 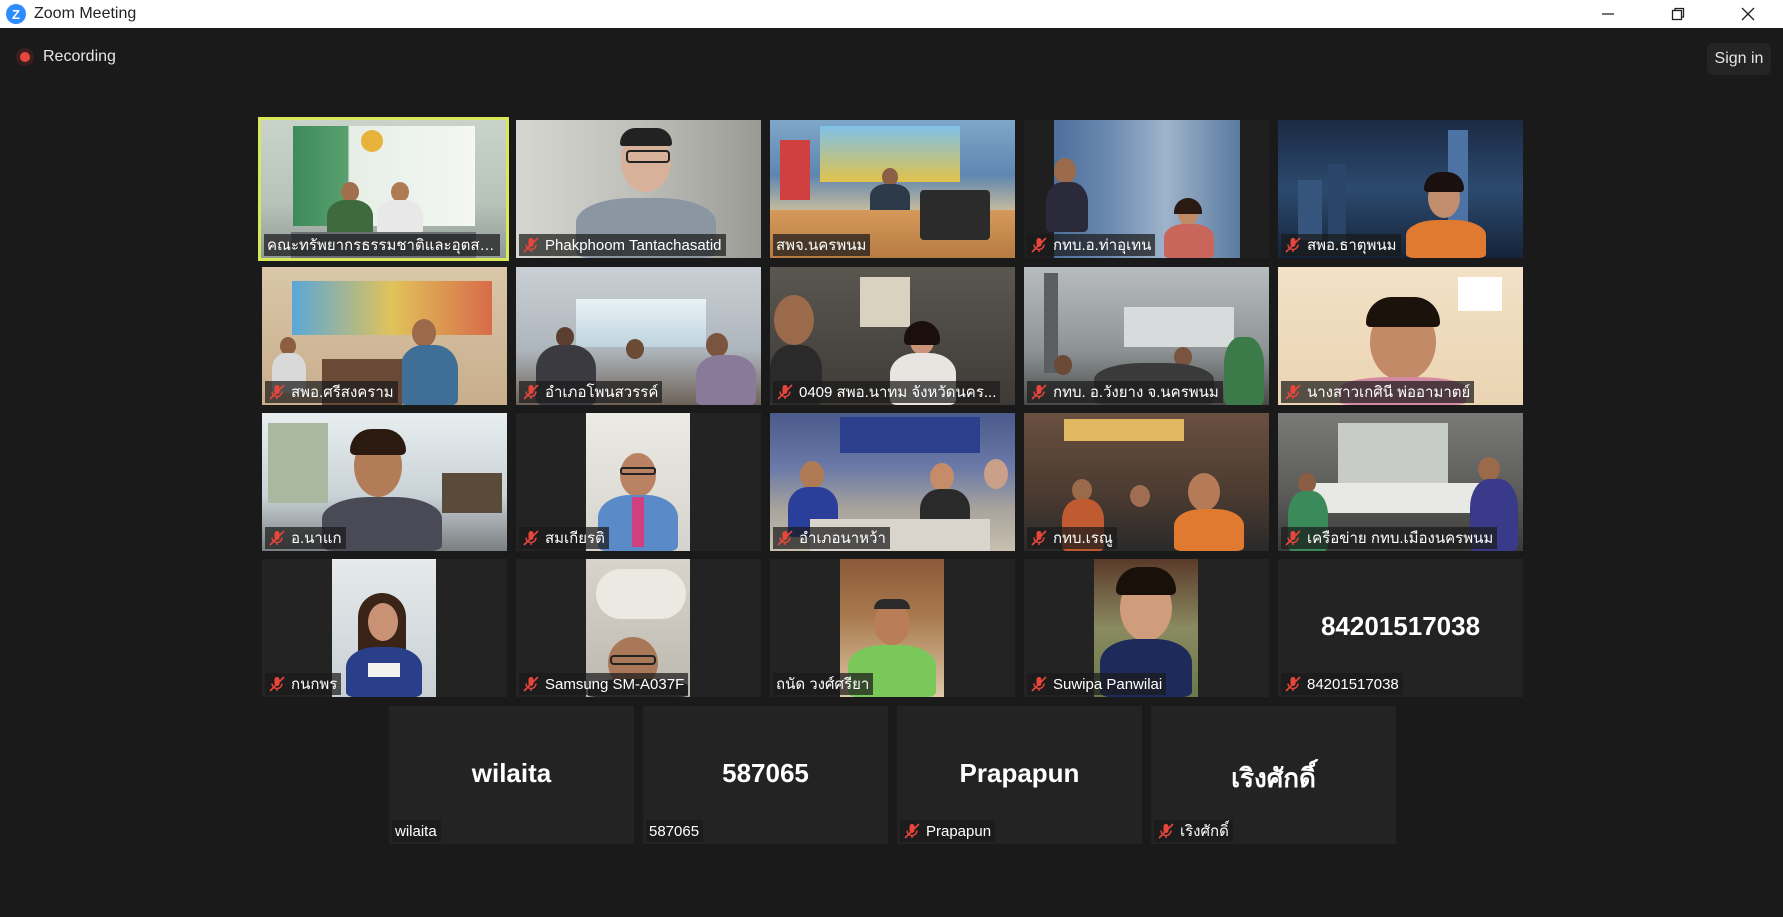 I want to click on participant-name: กทบ. อ.วังยาง จ.นครพนม, so click(x=1136, y=392).